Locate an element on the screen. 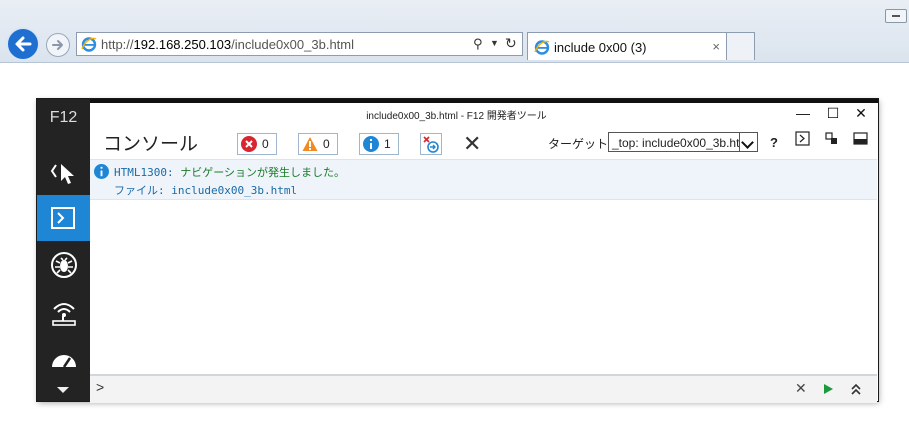 This screenshot has width=909, height=421. errors-filter-button: 0 is located at coordinates (257, 144).